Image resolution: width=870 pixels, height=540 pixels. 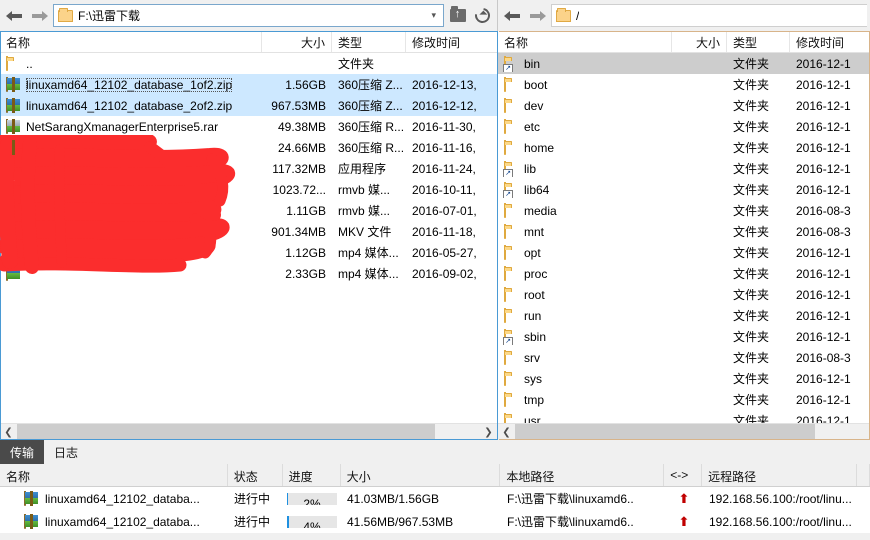 What do you see at coordinates (585, 399) in the screenshot?
I see `file-name-cell: tmp` at bounding box center [585, 399].